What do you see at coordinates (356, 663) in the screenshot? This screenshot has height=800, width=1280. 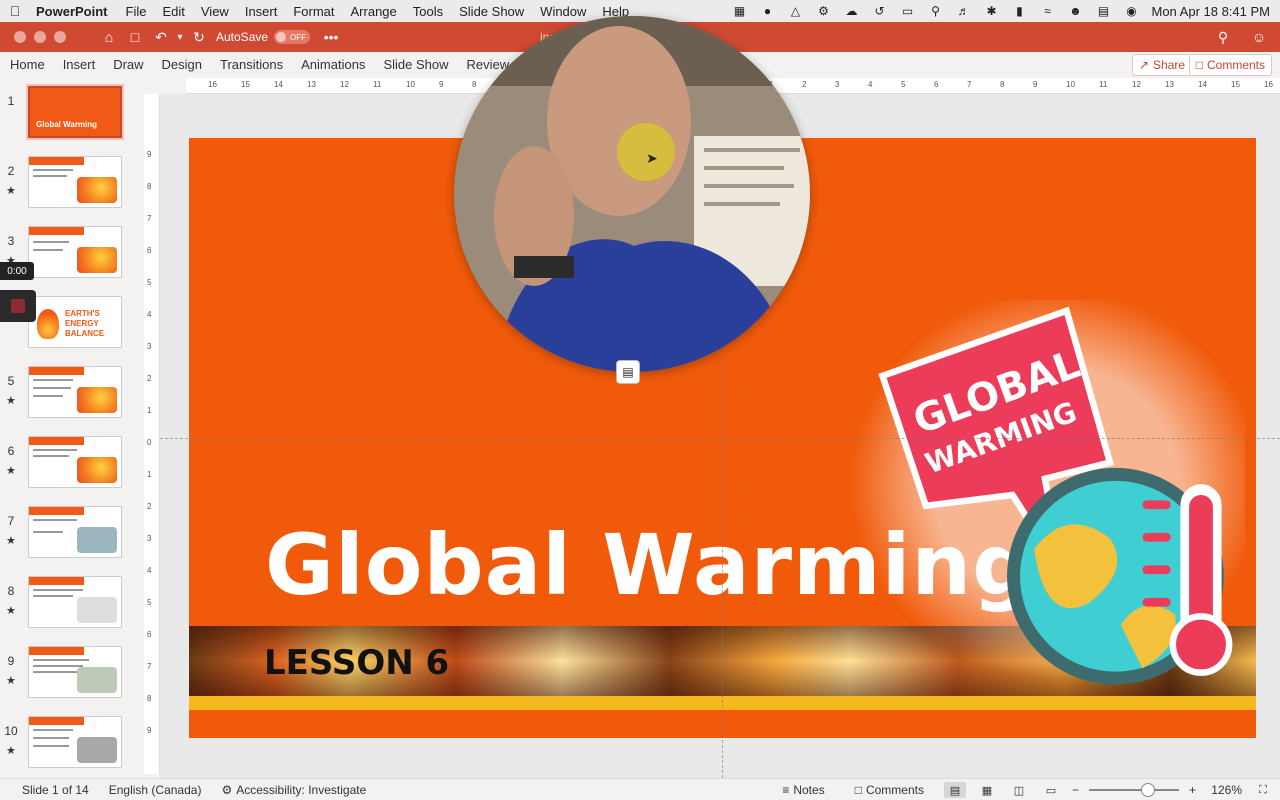 I see `lesson-label: LESSON 6` at bounding box center [356, 663].